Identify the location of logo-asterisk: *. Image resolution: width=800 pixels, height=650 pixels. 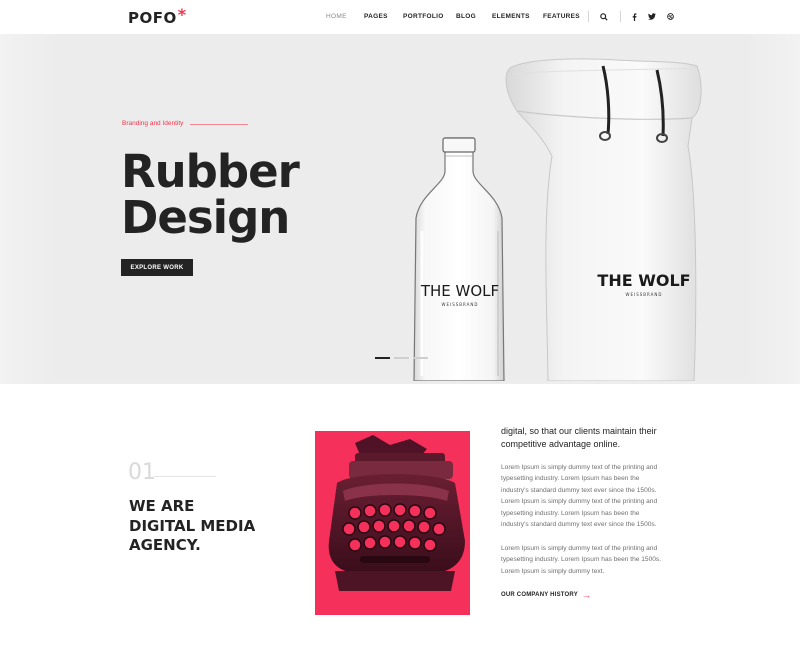
(182, 14).